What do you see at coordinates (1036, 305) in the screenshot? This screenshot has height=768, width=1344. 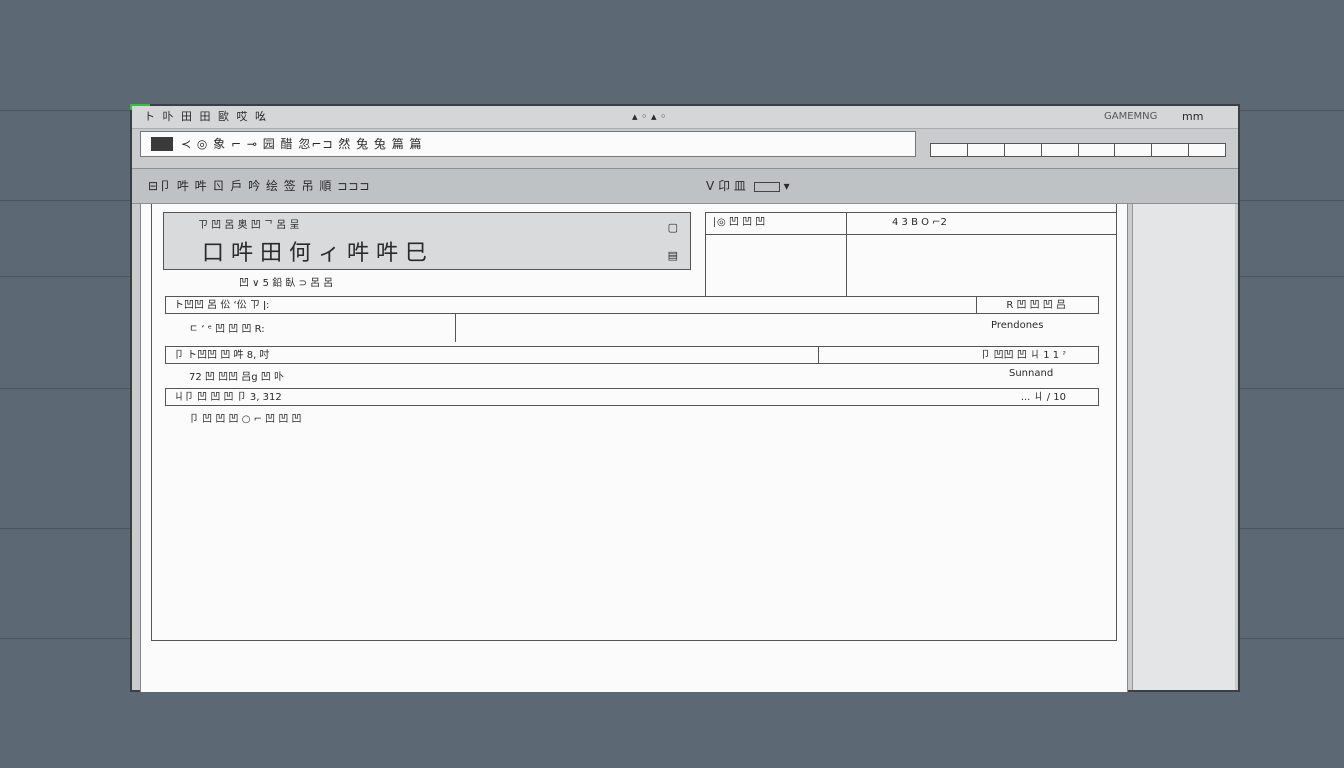 I see `row-value: R 凹 凹 凹 吕` at bounding box center [1036, 305].